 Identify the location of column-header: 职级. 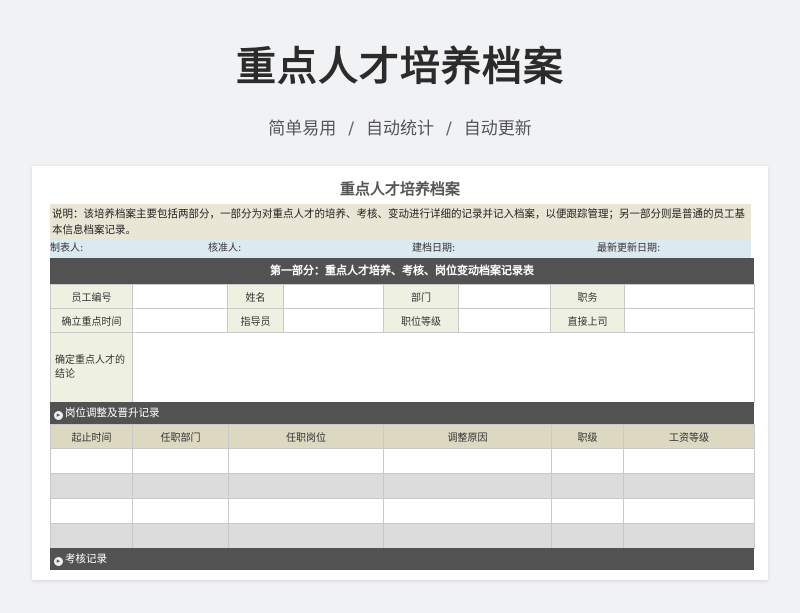
(587, 436).